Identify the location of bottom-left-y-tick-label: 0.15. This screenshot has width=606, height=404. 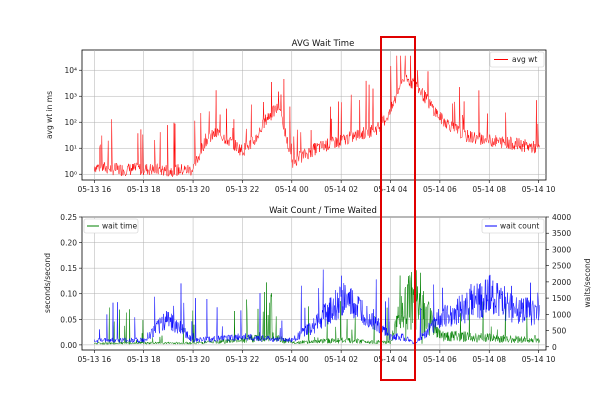
(68, 268).